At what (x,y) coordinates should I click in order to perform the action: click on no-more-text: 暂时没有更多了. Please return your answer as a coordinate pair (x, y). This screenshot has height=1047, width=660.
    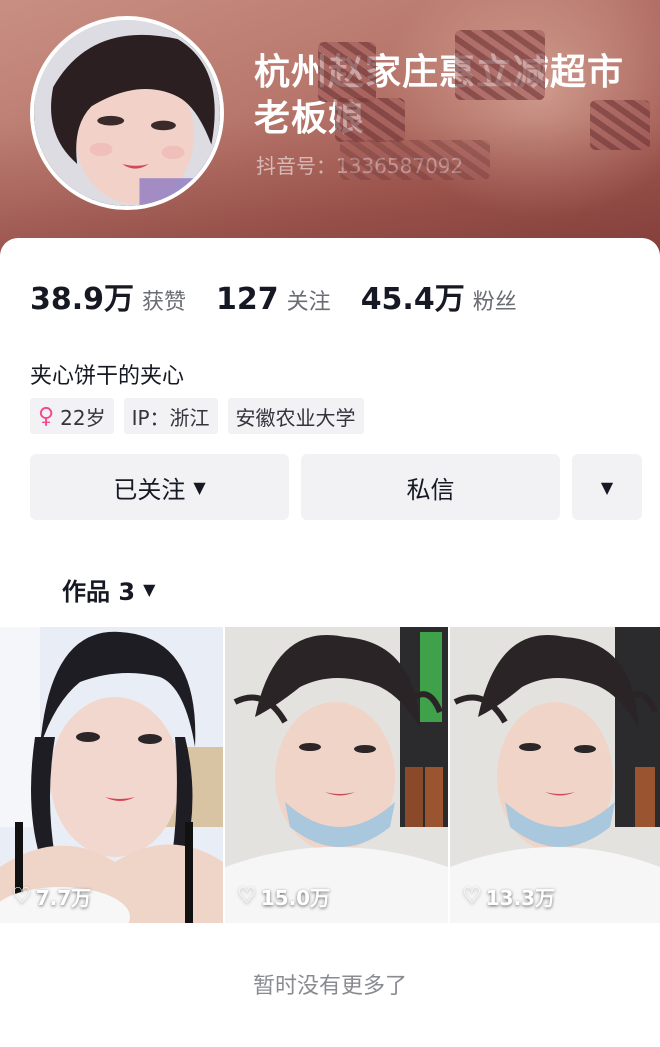
    Looking at the image, I should click on (329, 986).